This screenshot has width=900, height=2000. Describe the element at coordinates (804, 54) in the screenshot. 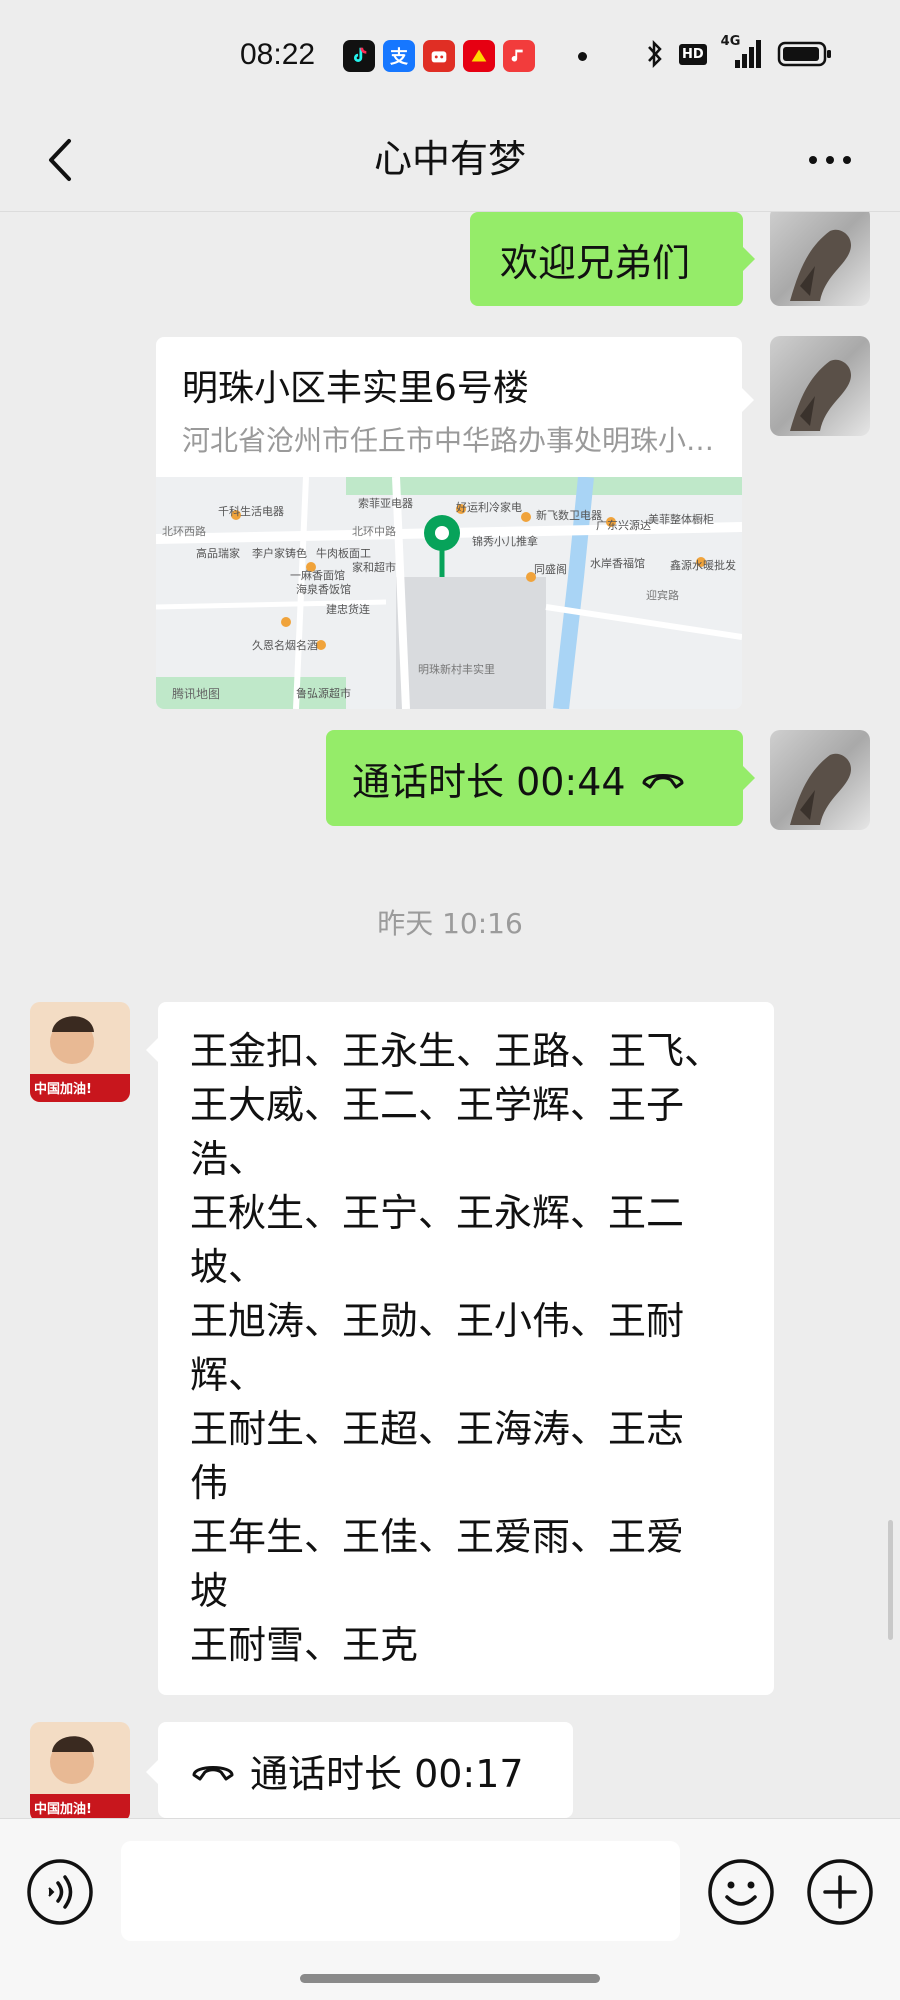

I see `battery-icon` at that location.